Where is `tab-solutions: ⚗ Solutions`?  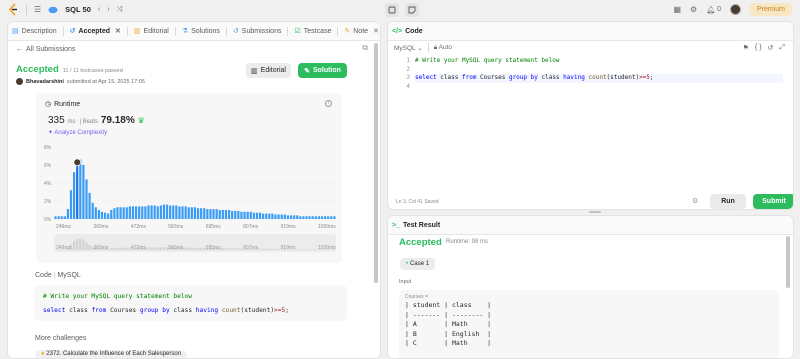 tab-solutions: ⚗ Solutions is located at coordinates (201, 31).